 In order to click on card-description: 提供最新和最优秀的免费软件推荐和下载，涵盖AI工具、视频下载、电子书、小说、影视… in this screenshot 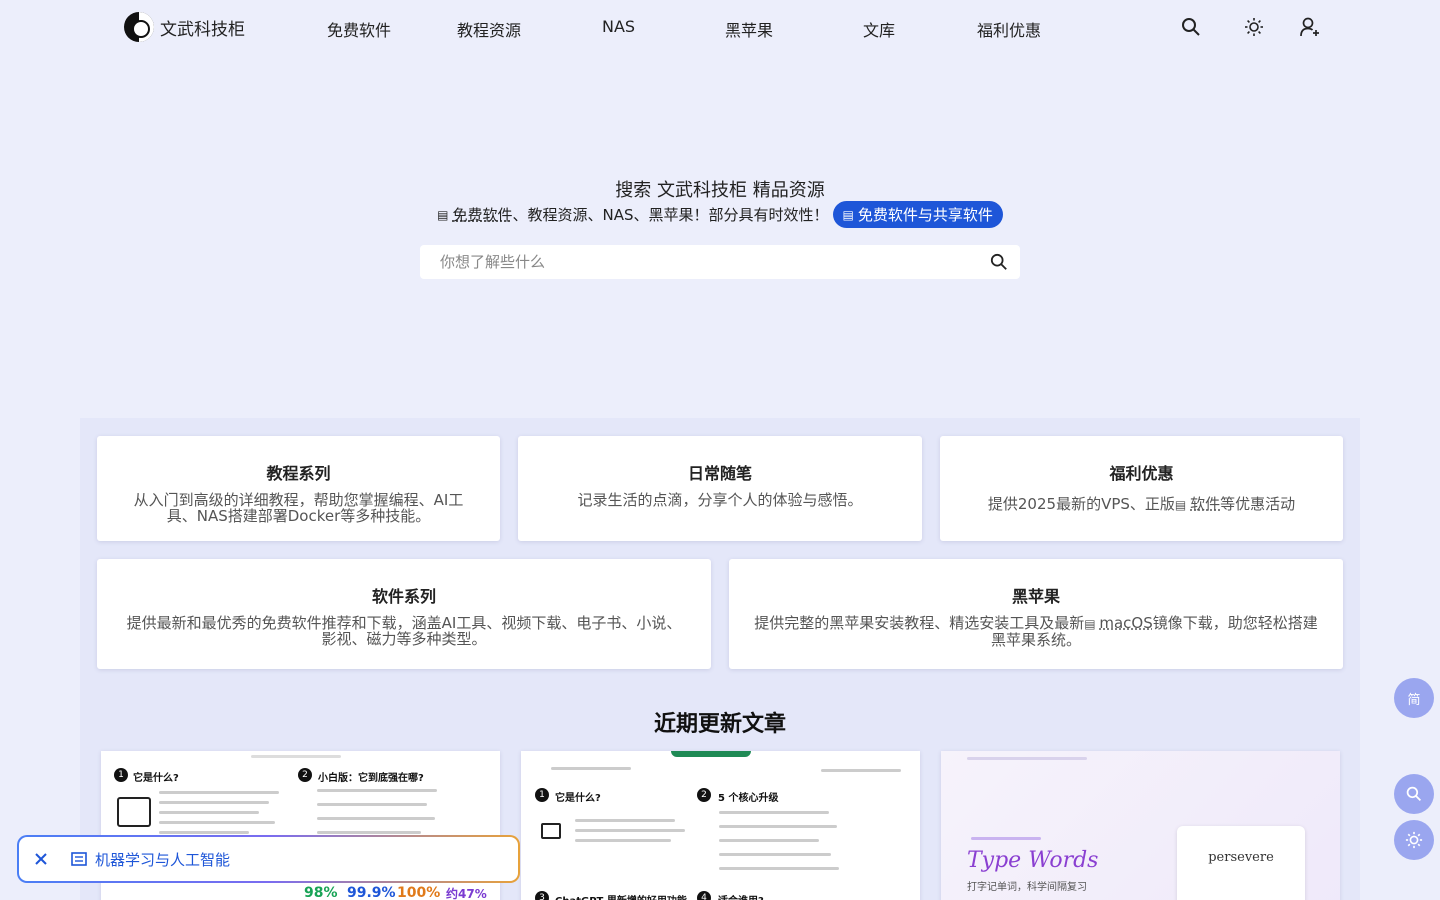, I will do `click(404, 631)`.